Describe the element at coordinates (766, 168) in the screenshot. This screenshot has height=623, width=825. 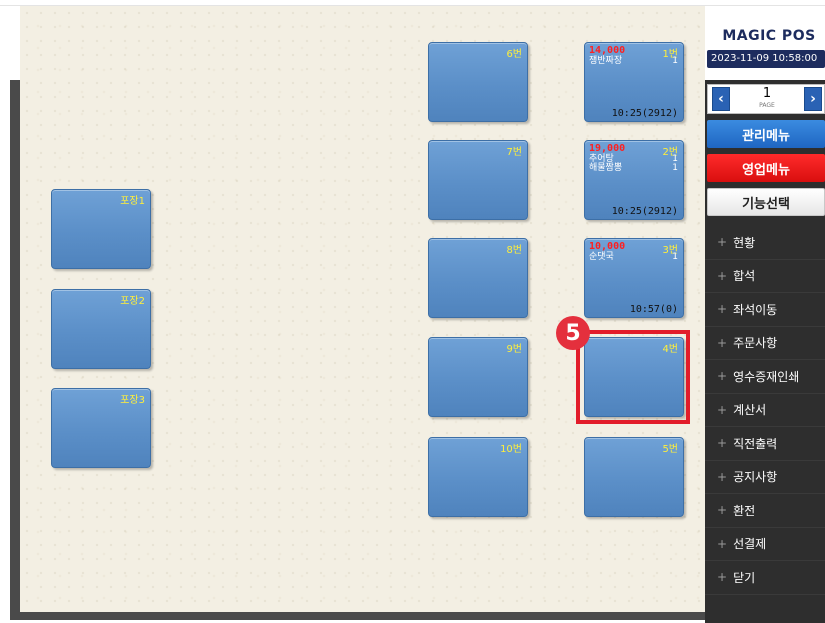
I see `sales-menu-button: 영업메뉴` at that location.